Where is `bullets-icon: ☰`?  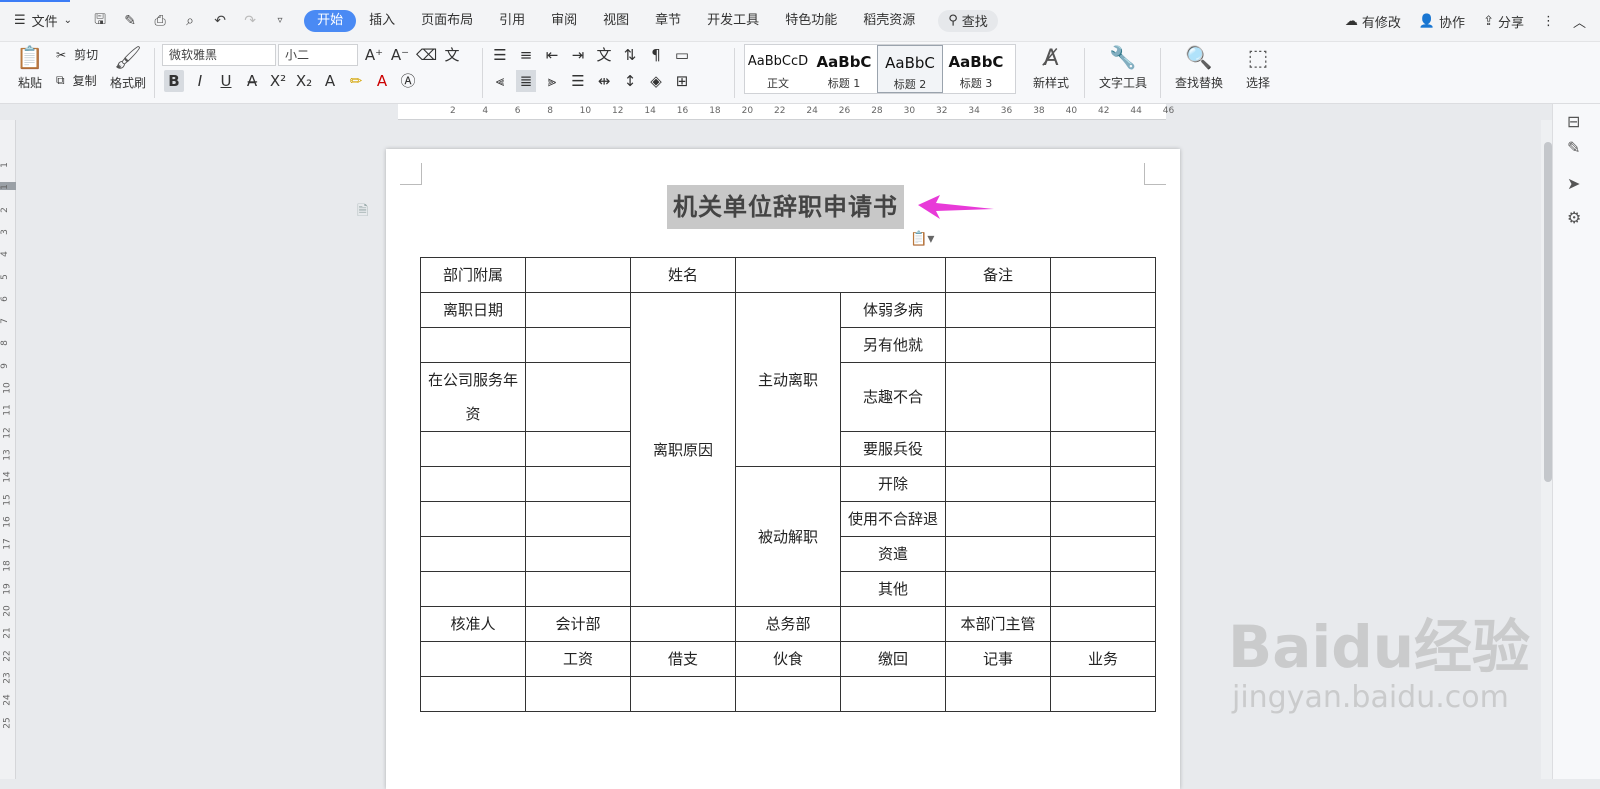 bullets-icon: ☰ is located at coordinates (500, 55).